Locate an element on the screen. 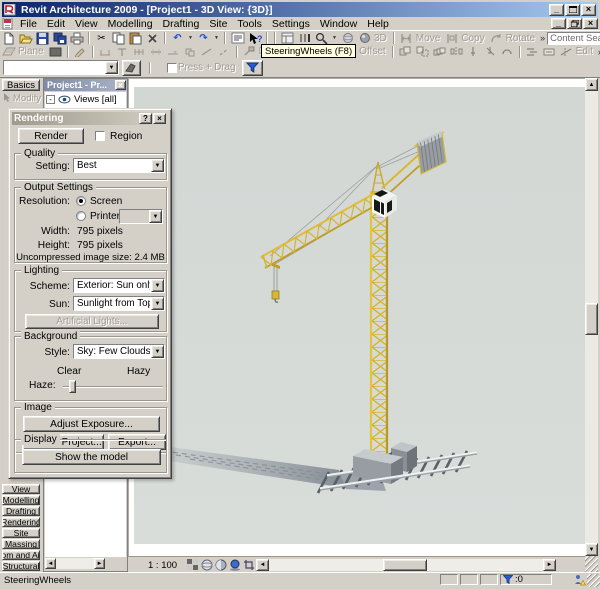 This screenshot has height=589, width=600. design-tab-structural: Structural is located at coordinates (21, 566).